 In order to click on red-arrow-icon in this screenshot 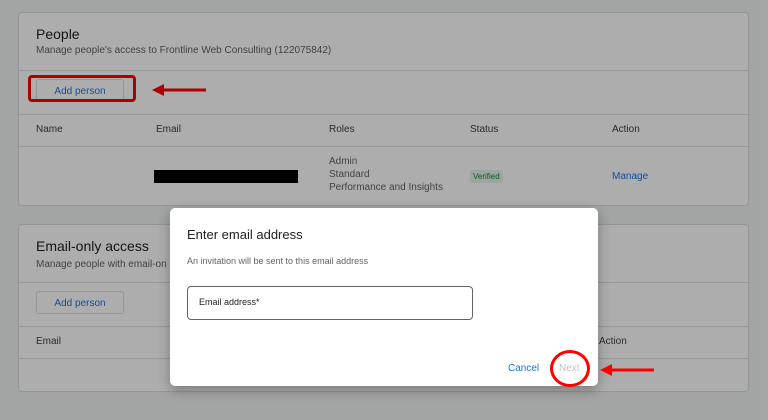, I will do `click(627, 370)`.